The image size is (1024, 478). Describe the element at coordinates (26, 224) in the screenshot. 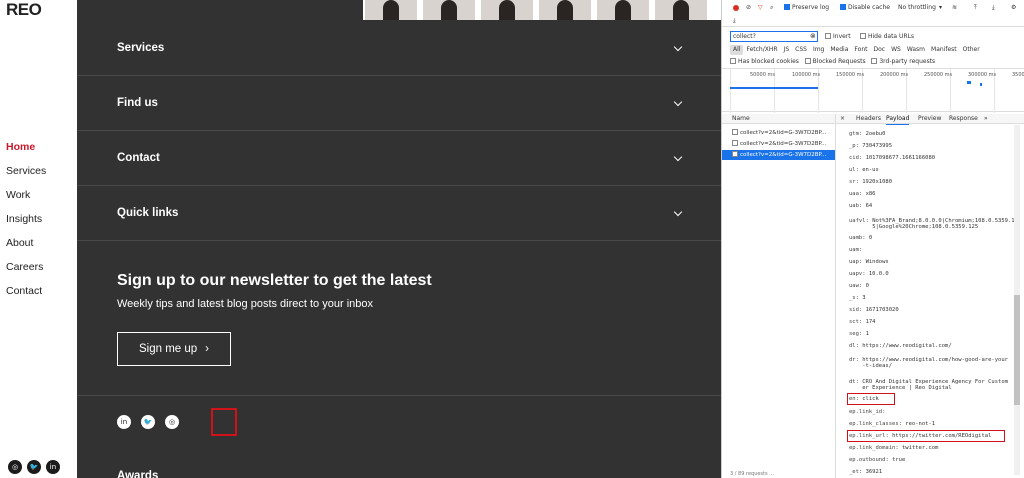

I see `nav-item-insights: Insights` at that location.